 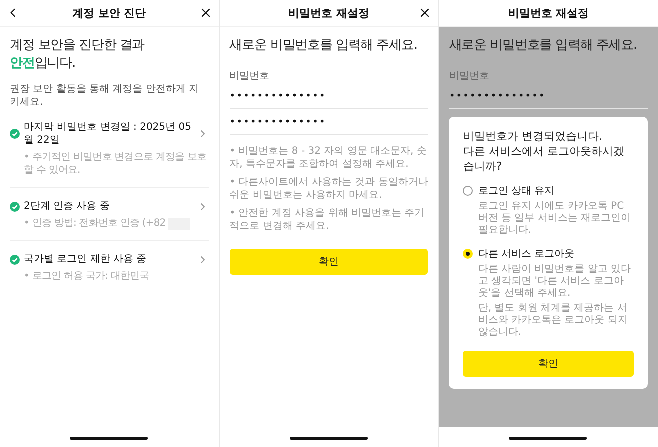 What do you see at coordinates (87, 276) in the screenshot?
I see `security-item-note: • 로그인 허용 국가: 대한민국` at bounding box center [87, 276].